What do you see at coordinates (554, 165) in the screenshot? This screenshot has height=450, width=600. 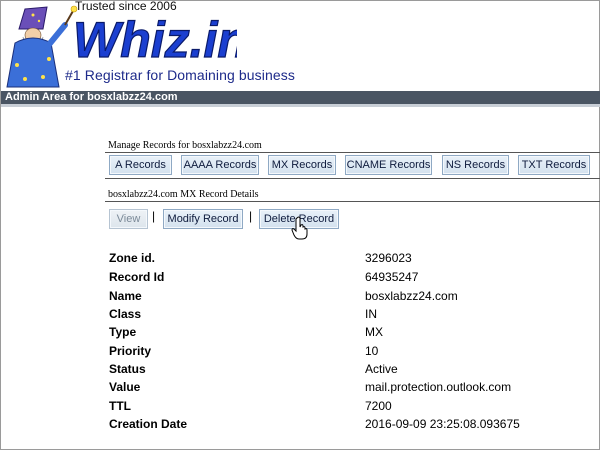 I see `tab-txt-records: TXT Records` at bounding box center [554, 165].